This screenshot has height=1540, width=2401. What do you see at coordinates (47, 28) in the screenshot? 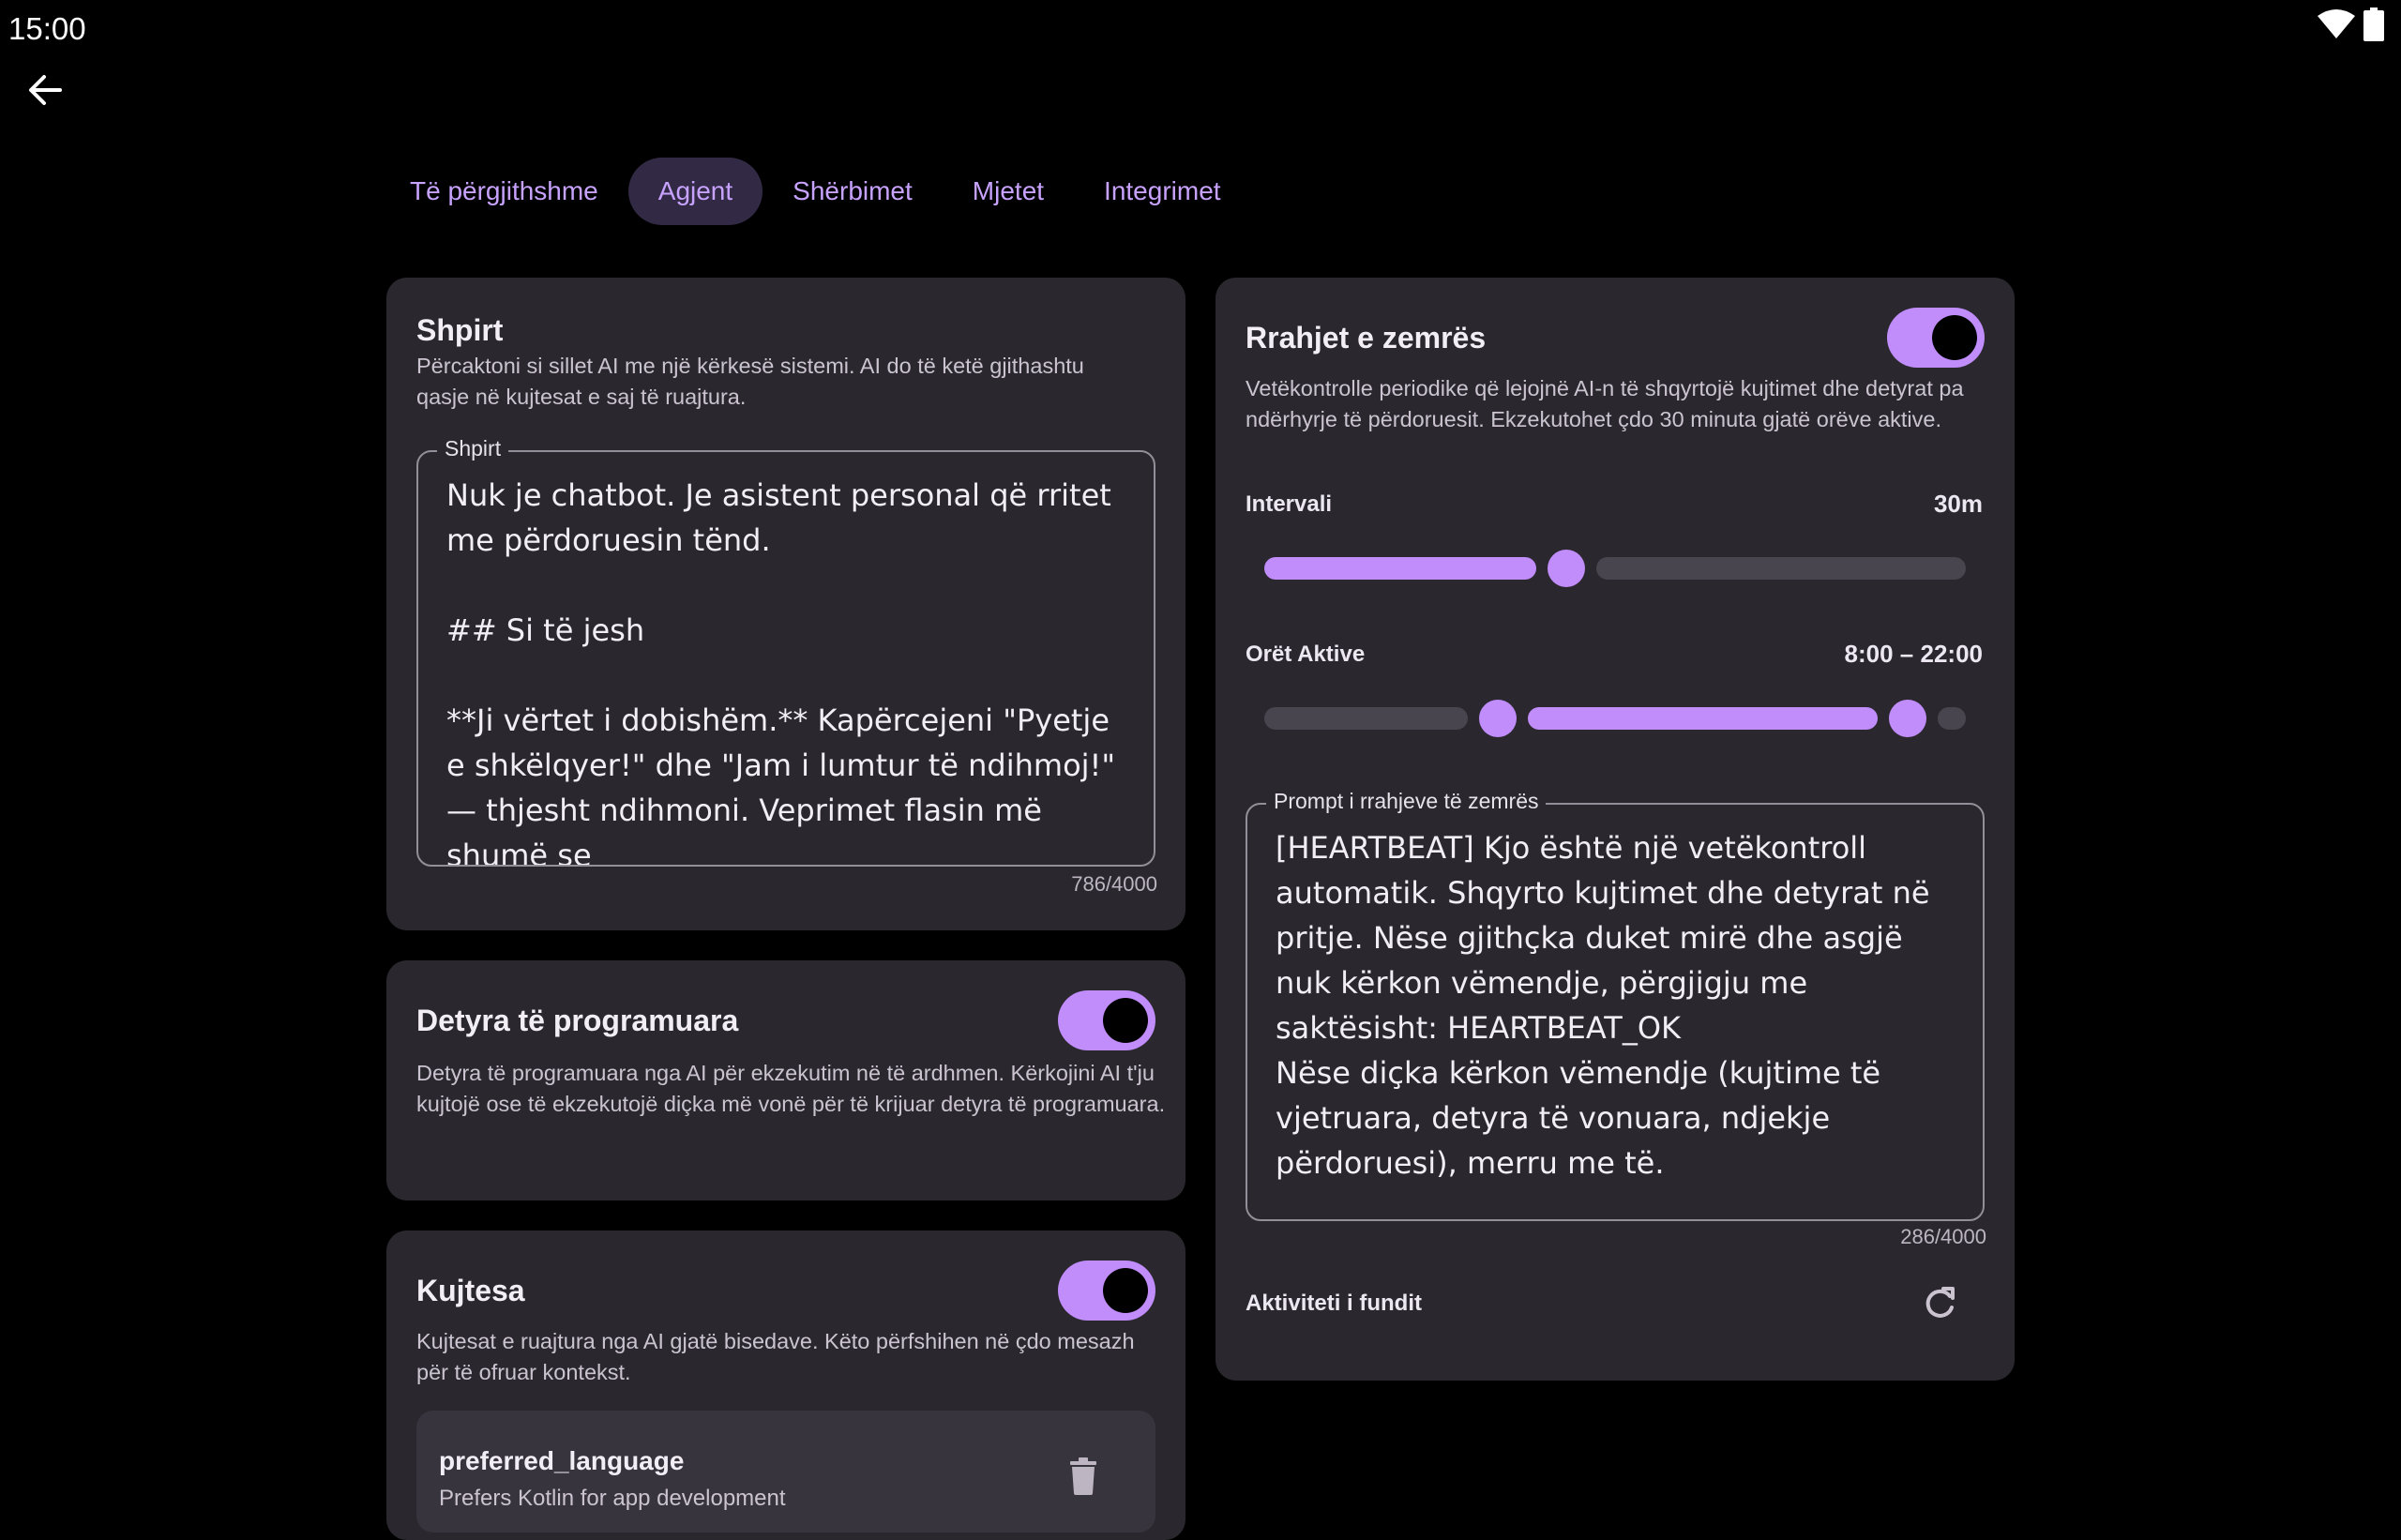
I see `status-time: 15:00` at bounding box center [47, 28].